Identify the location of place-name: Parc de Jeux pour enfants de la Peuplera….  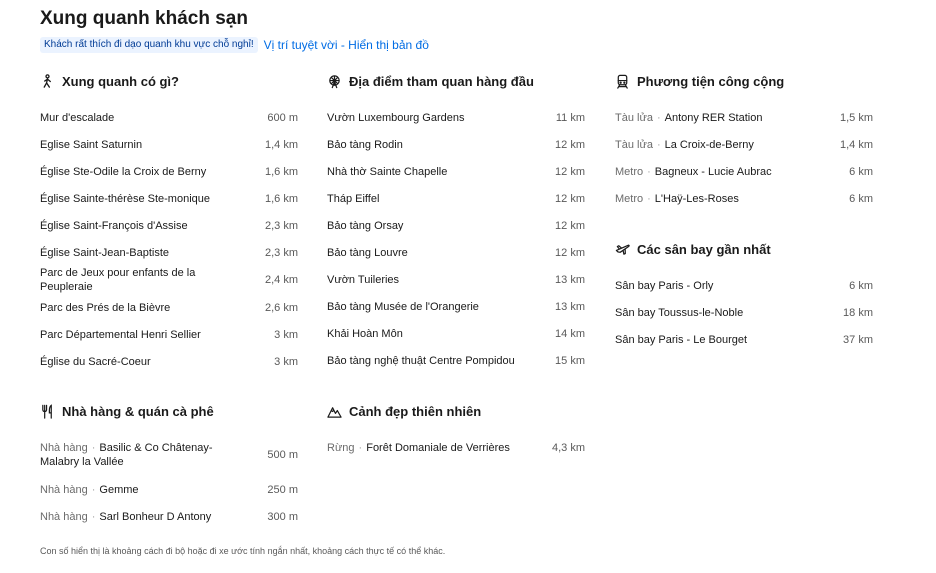
(142, 280).